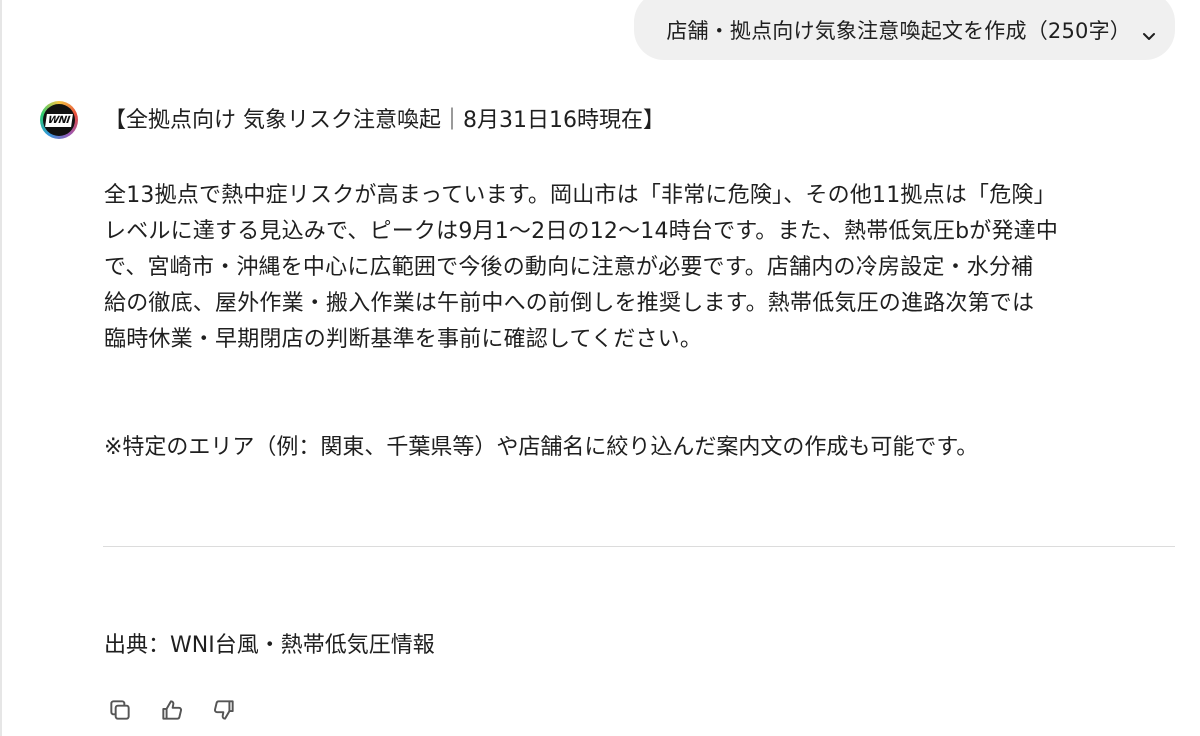 This screenshot has width=1200, height=736. I want to click on source-credit: 出典：WNI台風・熱帯低気圧情報, so click(269, 645).